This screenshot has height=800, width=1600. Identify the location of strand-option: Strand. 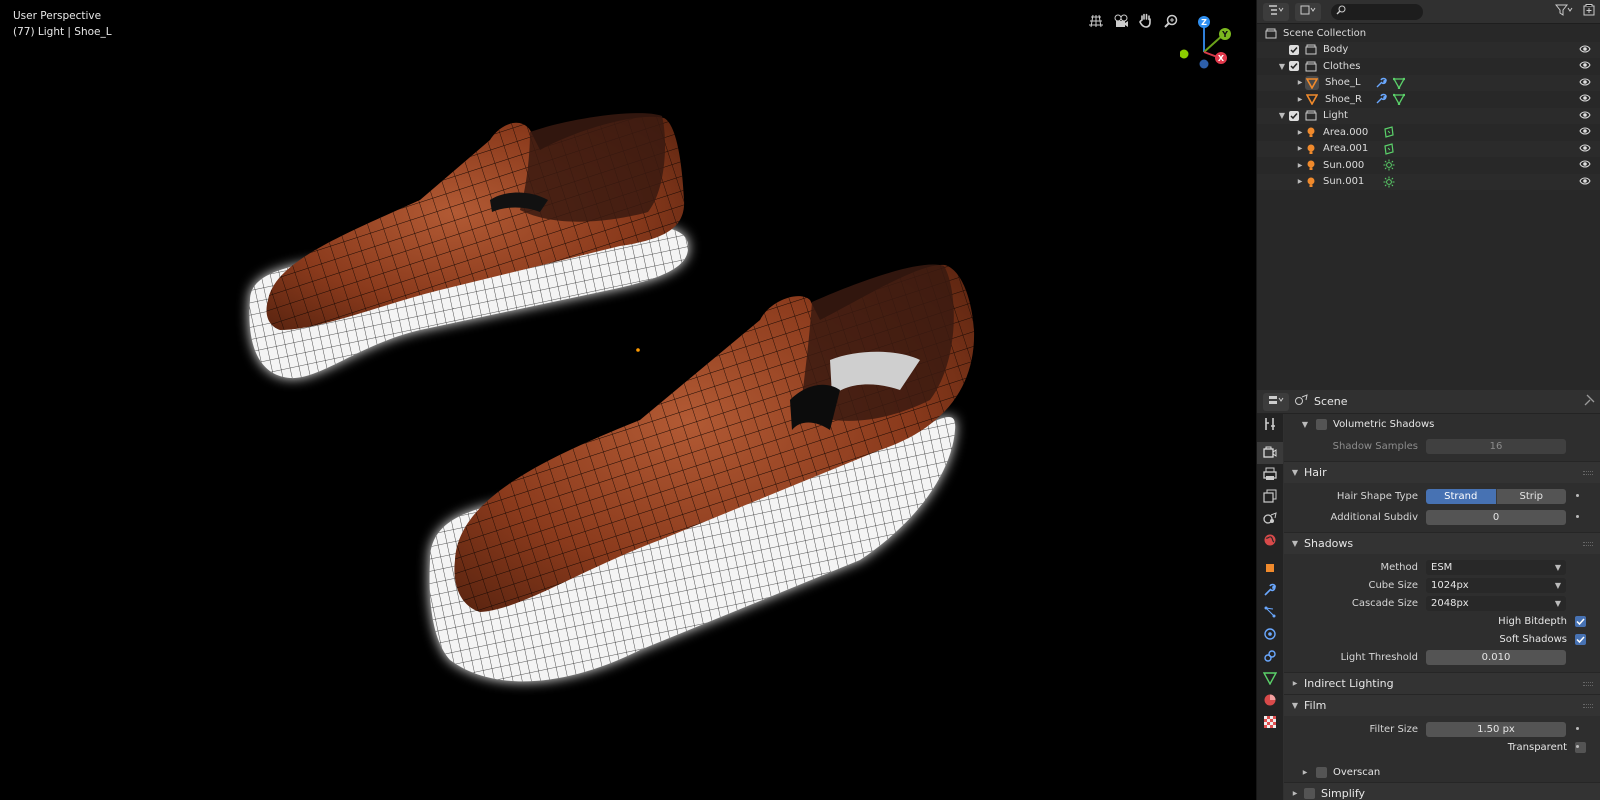
(1461, 496).